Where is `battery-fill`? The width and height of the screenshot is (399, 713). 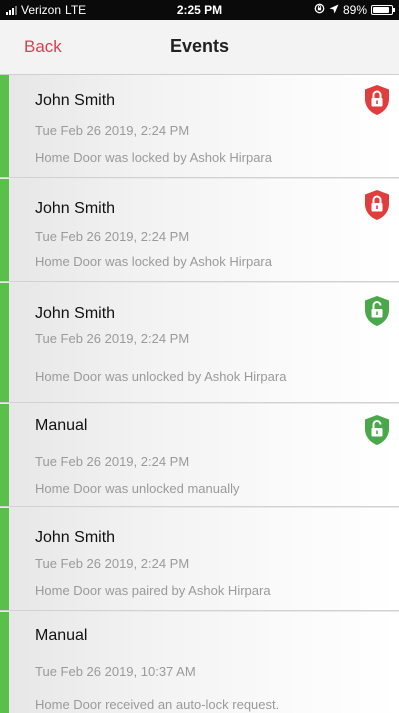 battery-fill is located at coordinates (381, 10).